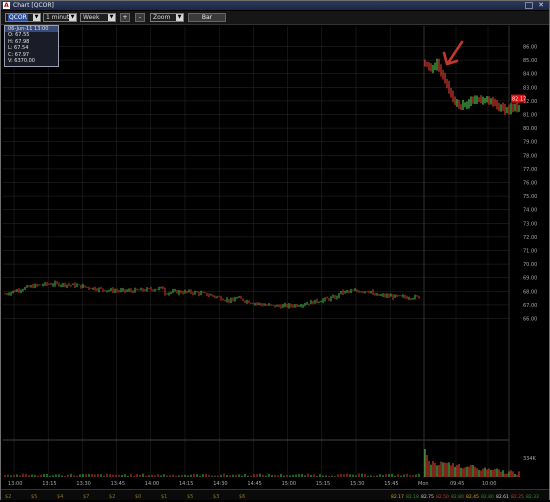 Image resolution: width=550 pixels, height=502 pixels. Describe the element at coordinates (530, 75) in the screenshot. I see `price-axis-label: 84.00` at that location.